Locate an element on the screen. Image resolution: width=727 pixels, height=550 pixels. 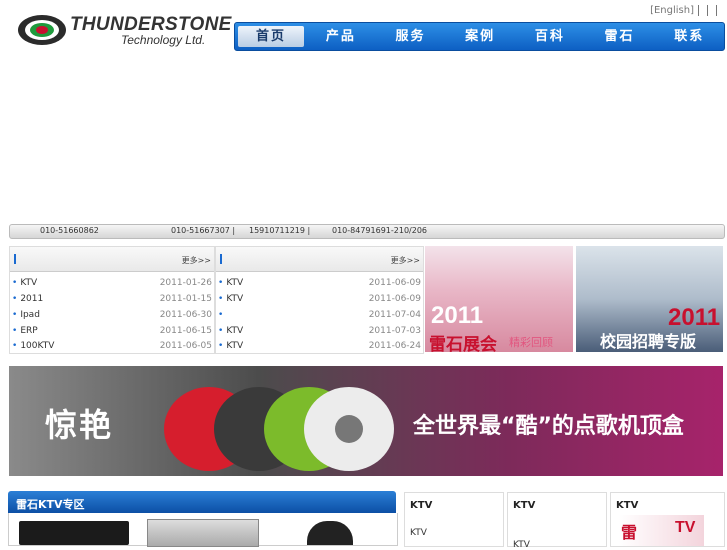
news-item: • KTV 2011-01-26 is located at coordinates (112, 284).